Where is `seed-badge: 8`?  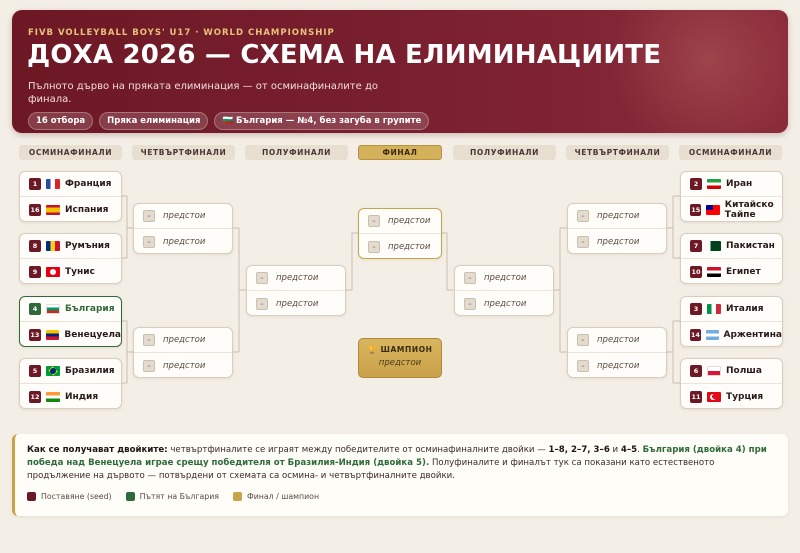 seed-badge: 8 is located at coordinates (35, 246).